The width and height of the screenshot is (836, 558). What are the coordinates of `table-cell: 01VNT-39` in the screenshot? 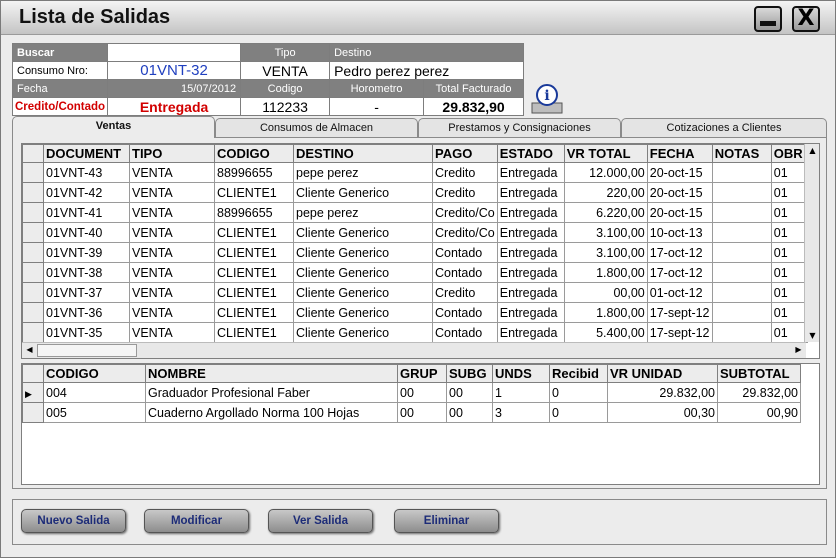 It's located at (86, 252).